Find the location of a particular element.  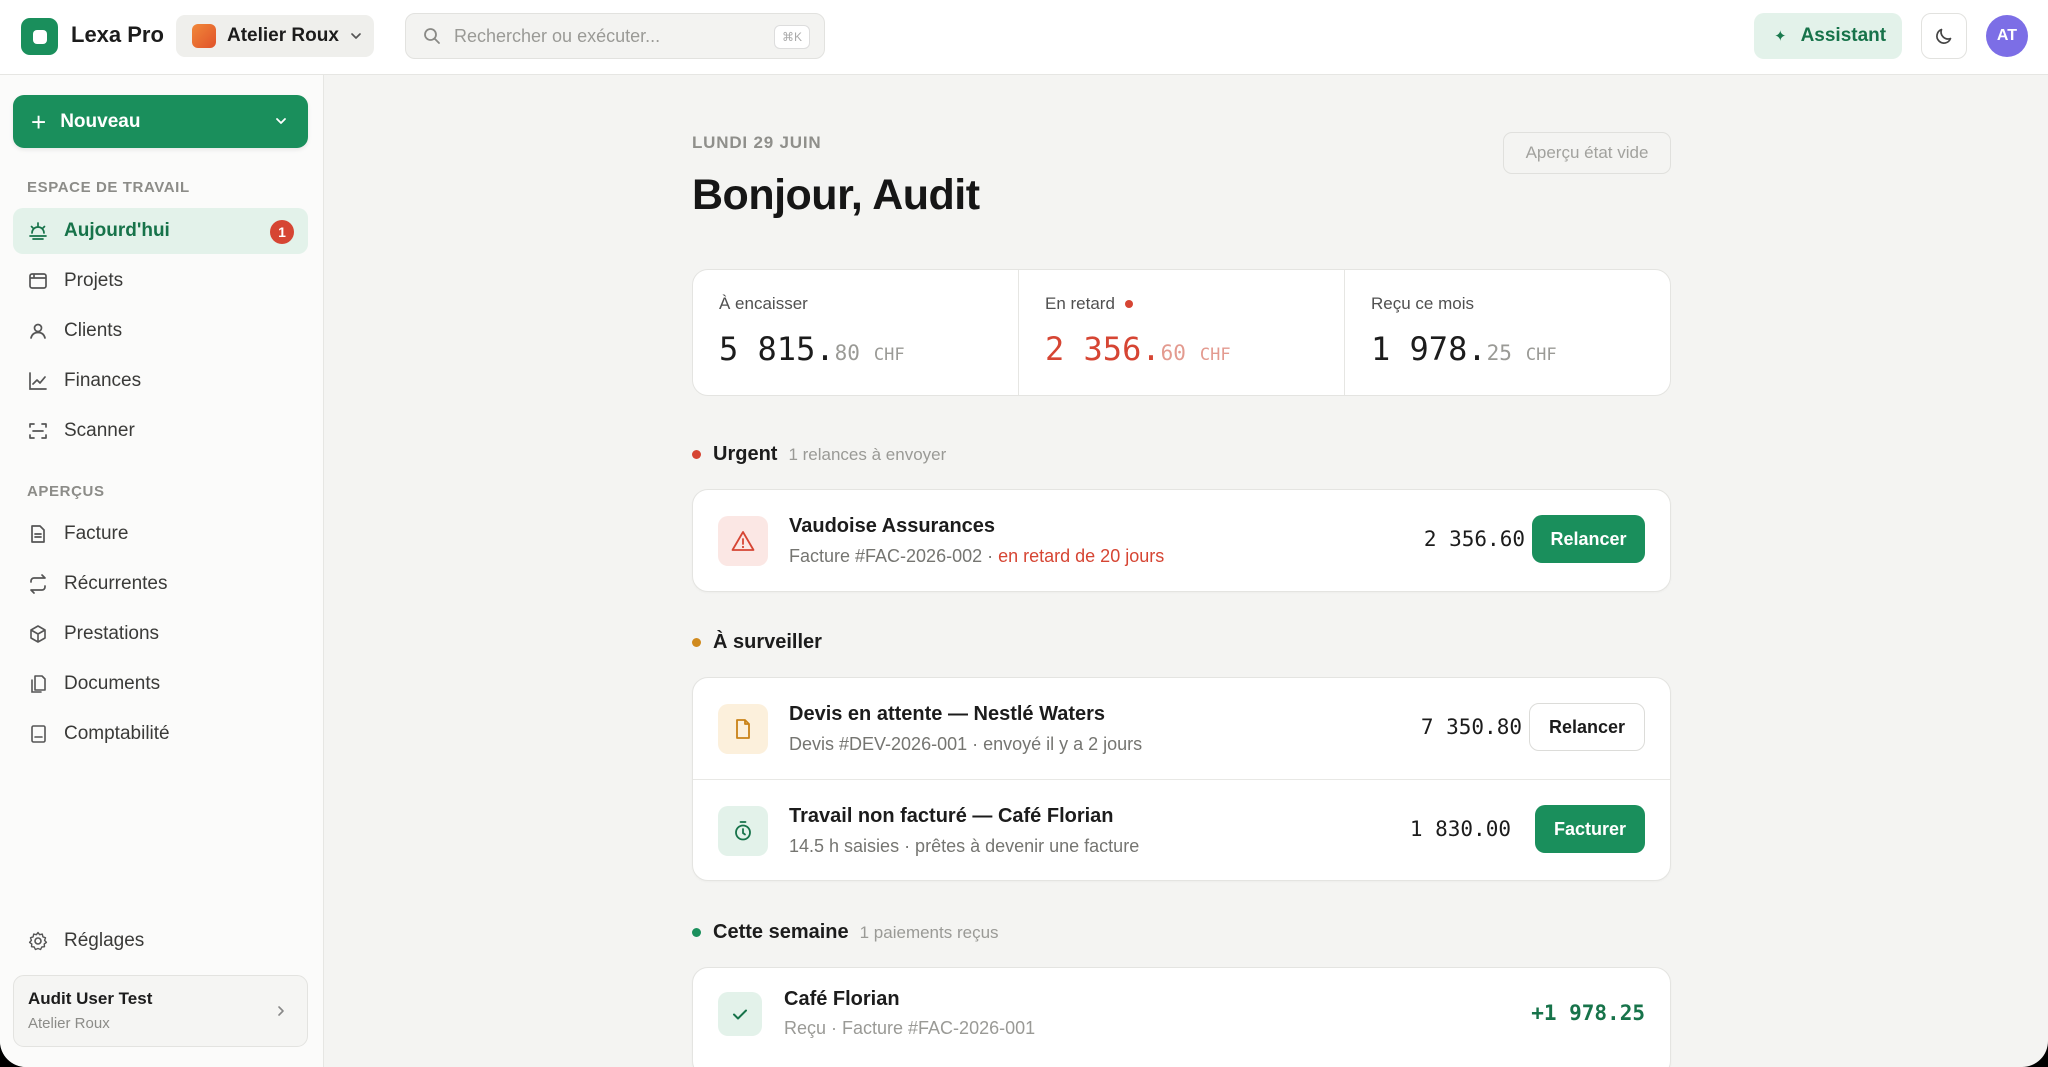

kpi-value-decimal: 80 is located at coordinates (847, 353).